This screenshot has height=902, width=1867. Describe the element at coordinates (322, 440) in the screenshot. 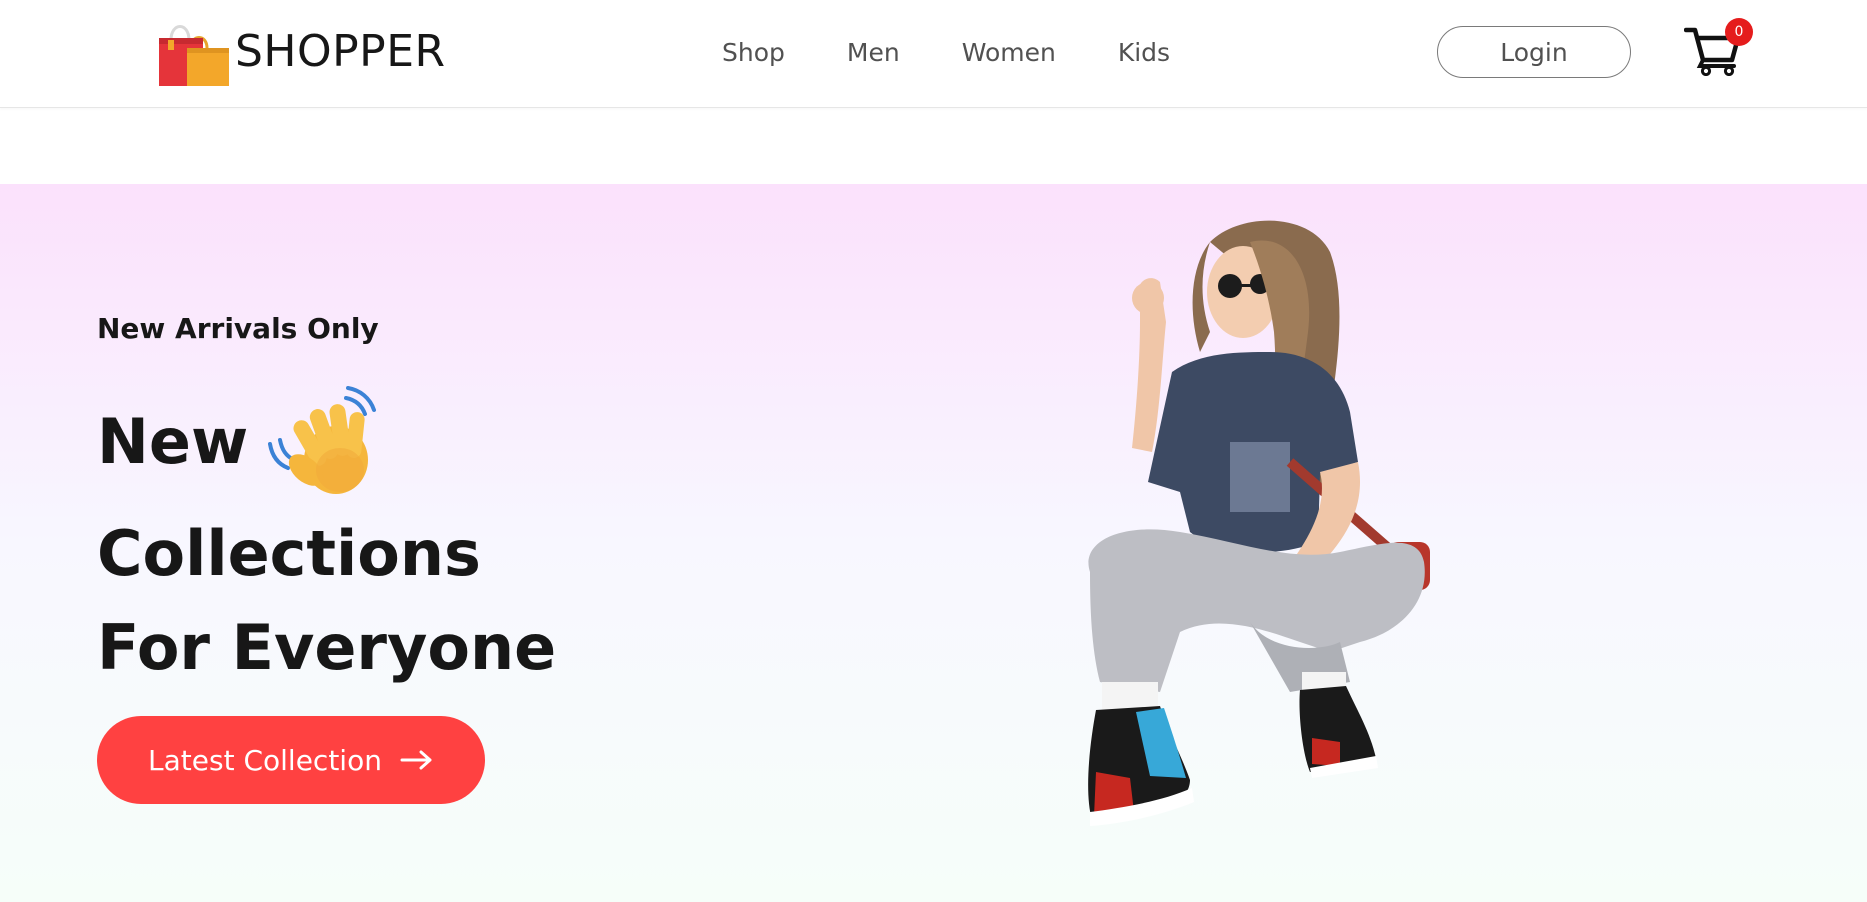

I see `waving-hand-icon` at that location.